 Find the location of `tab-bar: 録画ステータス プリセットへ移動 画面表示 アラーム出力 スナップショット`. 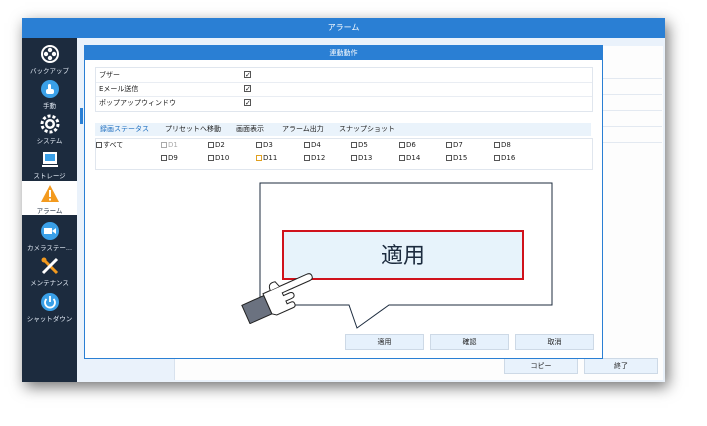

tab-bar: 録画ステータス プリセットへ移動 画面表示 アラーム出力 スナップショット is located at coordinates (343, 129).